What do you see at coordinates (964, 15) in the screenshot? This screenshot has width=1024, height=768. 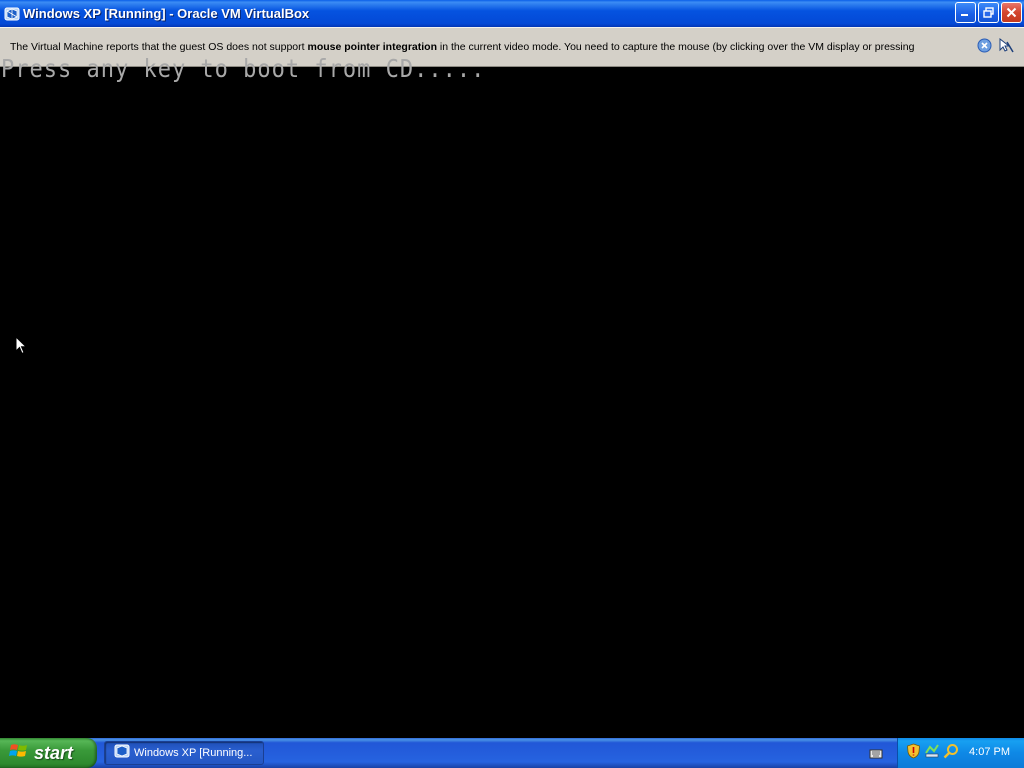 I see `minimize-icon` at bounding box center [964, 15].